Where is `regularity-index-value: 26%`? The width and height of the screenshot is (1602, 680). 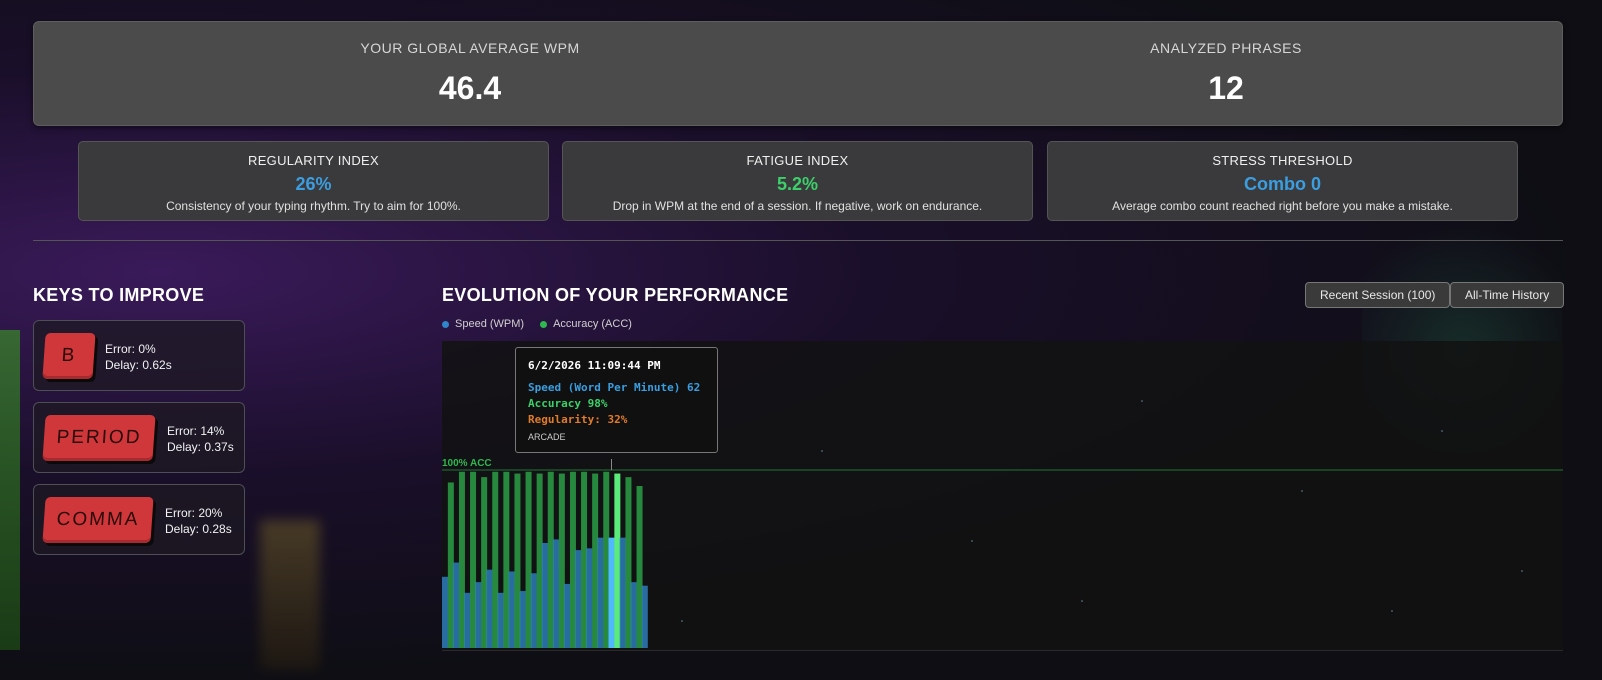
regularity-index-value: 26% is located at coordinates (313, 184).